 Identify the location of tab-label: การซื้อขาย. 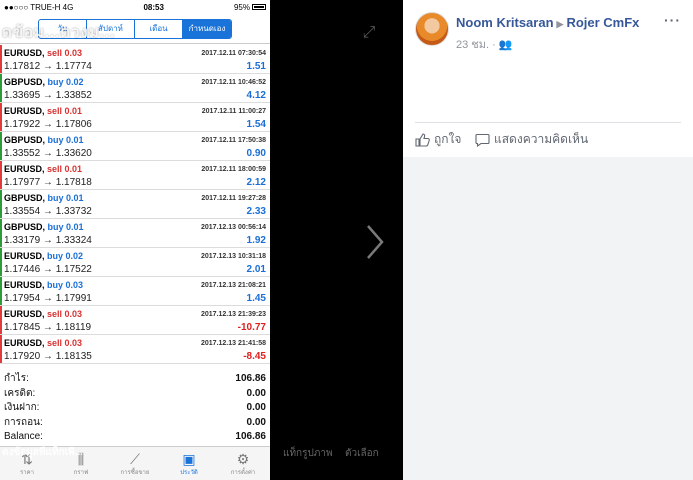
(135, 472).